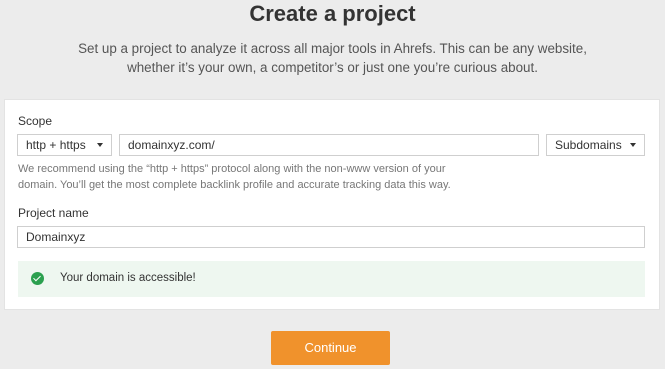  I want to click on scope-label: Scope, so click(35, 121).